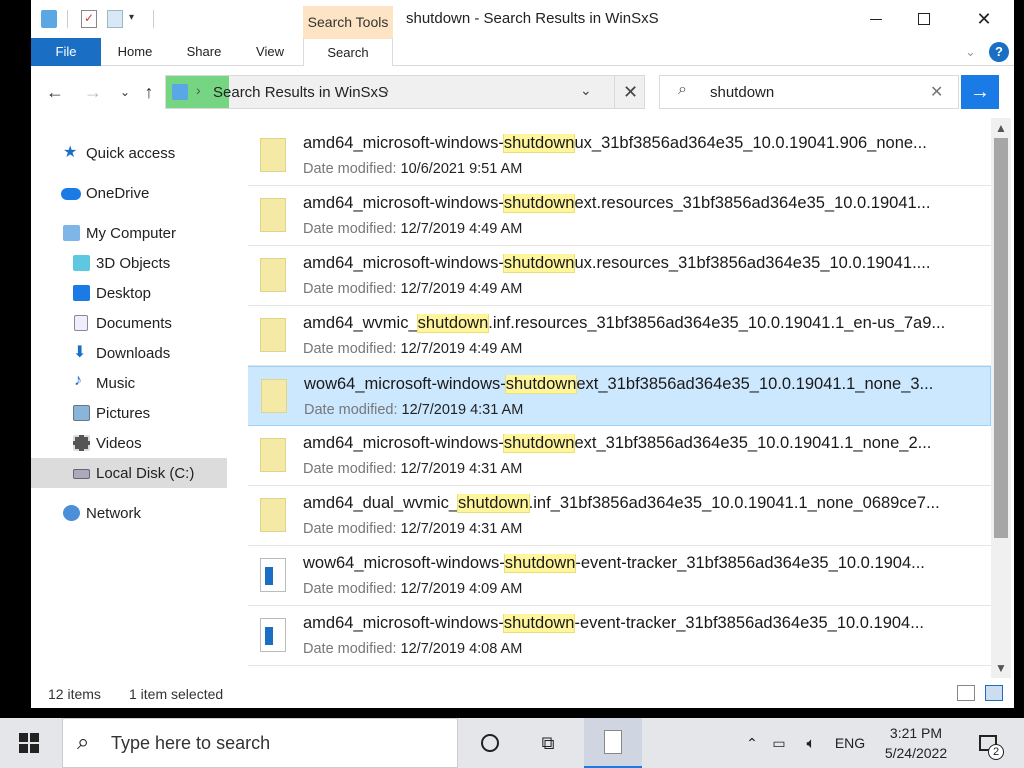  Describe the element at coordinates (988, 743) in the screenshot. I see `action-center-icon: 2` at that location.